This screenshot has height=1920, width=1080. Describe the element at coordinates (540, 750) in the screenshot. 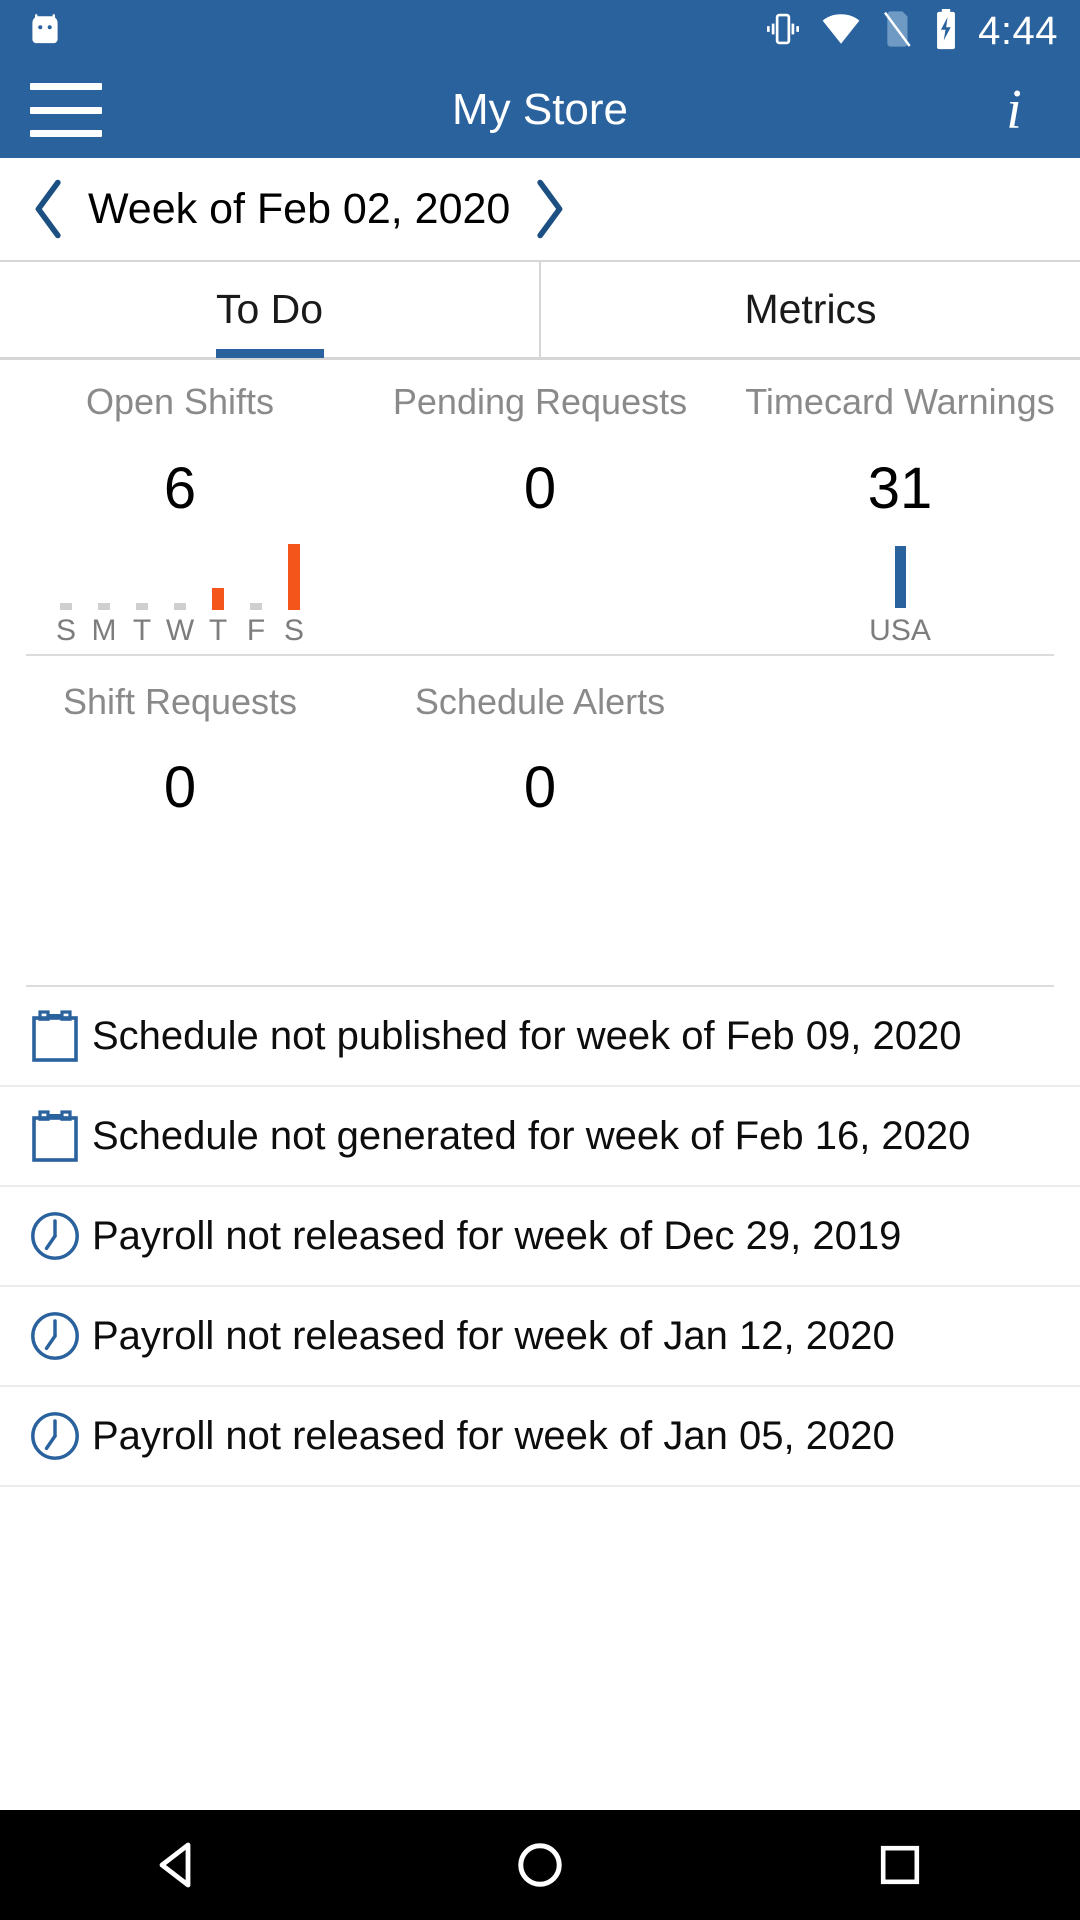

I see `metric-schedule-alerts: Schedule Alerts 0` at that location.